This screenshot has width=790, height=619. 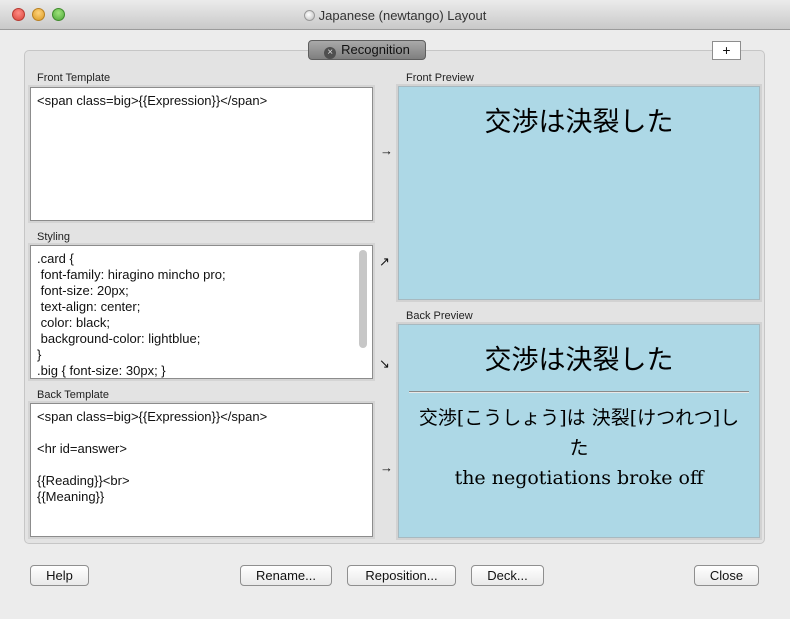 I want to click on tab-recognition-label: Recognition, so click(x=375, y=49).